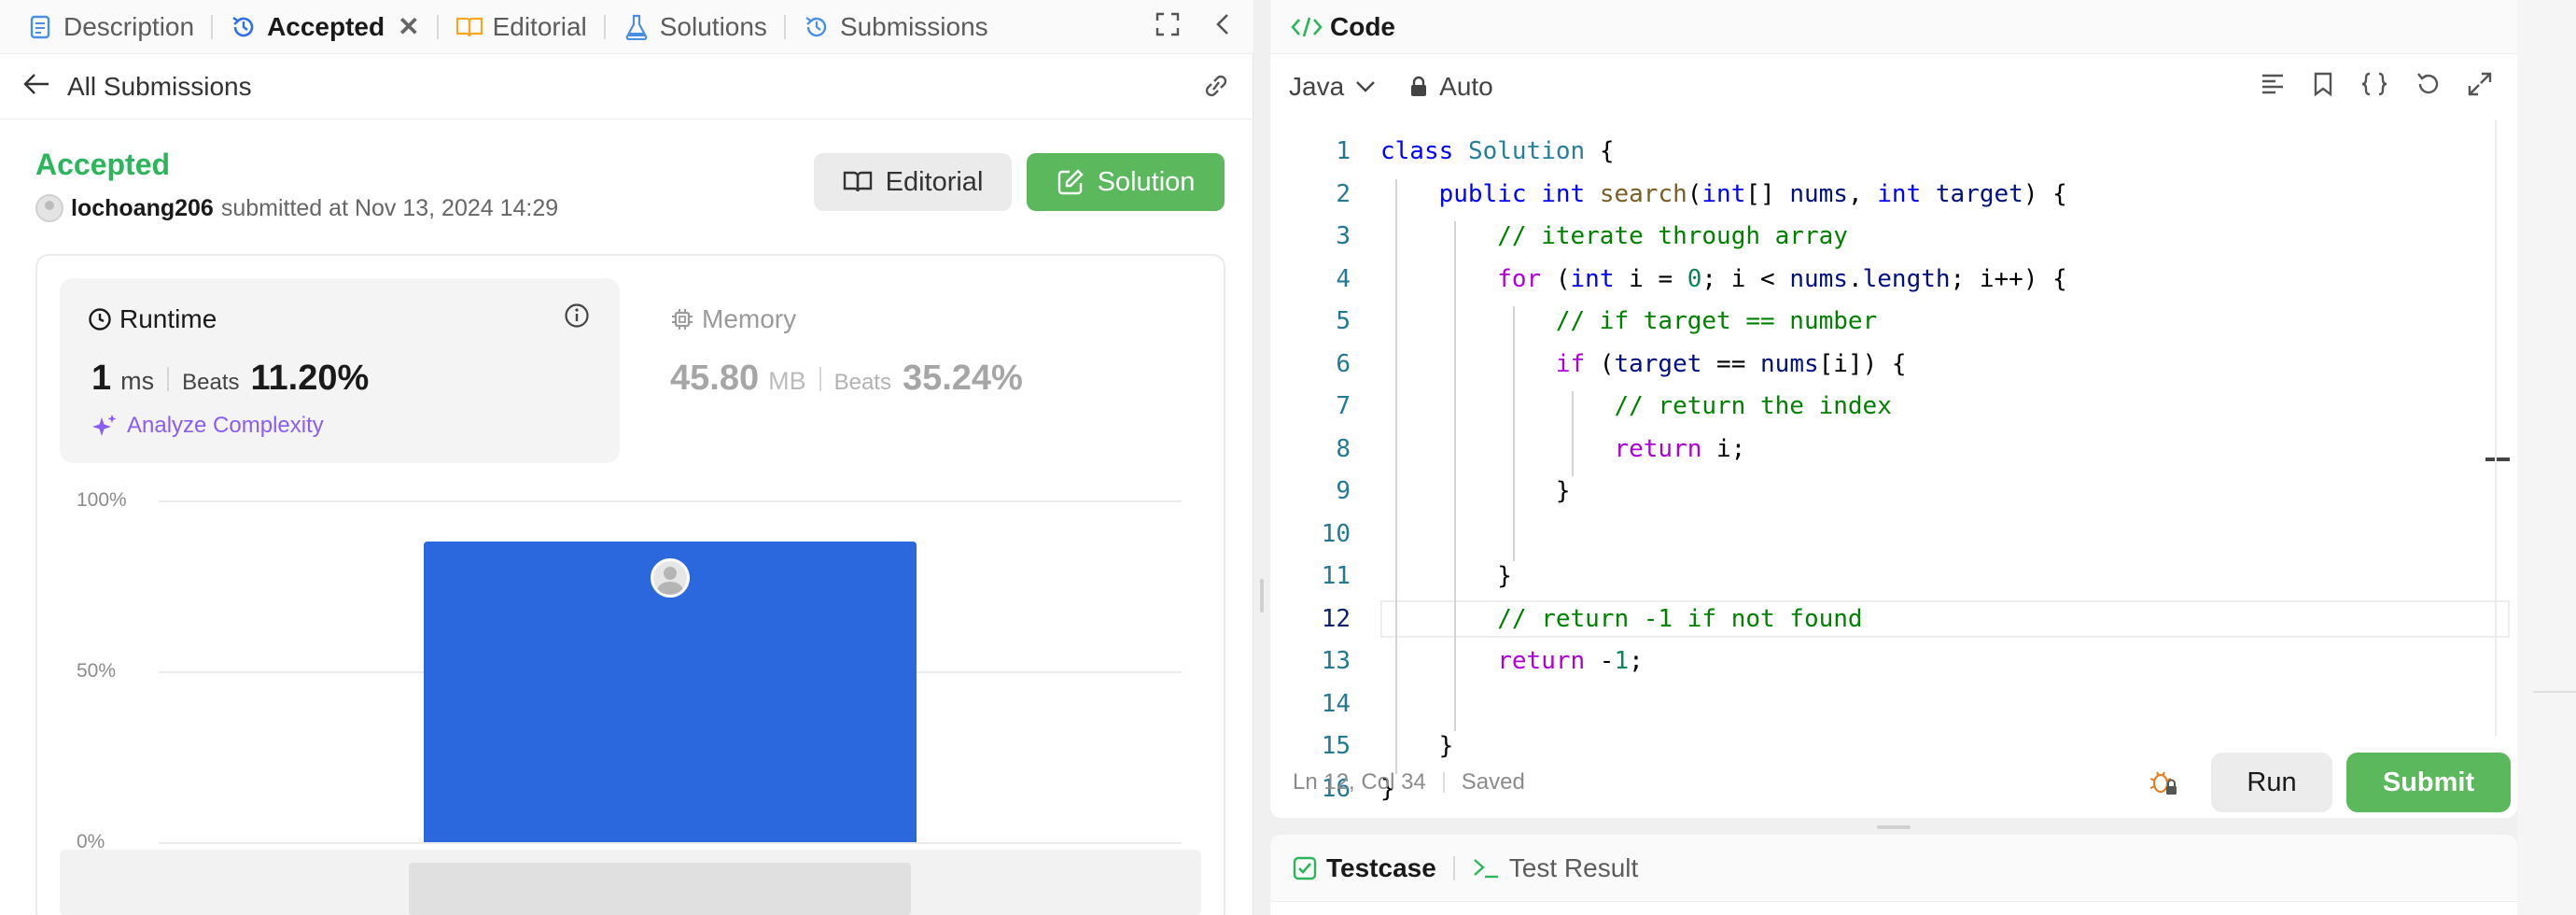 The image size is (2576, 915). What do you see at coordinates (1343, 321) in the screenshot?
I see `line-number: 5` at bounding box center [1343, 321].